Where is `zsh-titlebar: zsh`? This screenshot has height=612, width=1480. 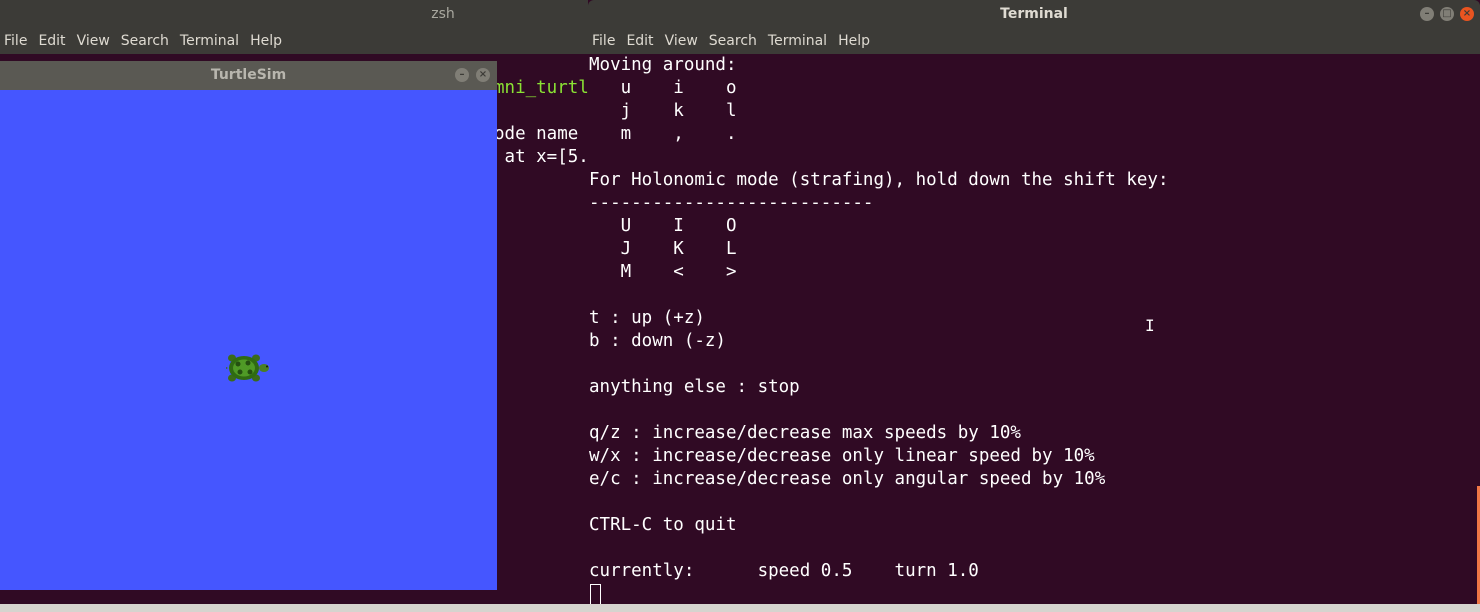 zsh-titlebar: zsh is located at coordinates (300, 14).